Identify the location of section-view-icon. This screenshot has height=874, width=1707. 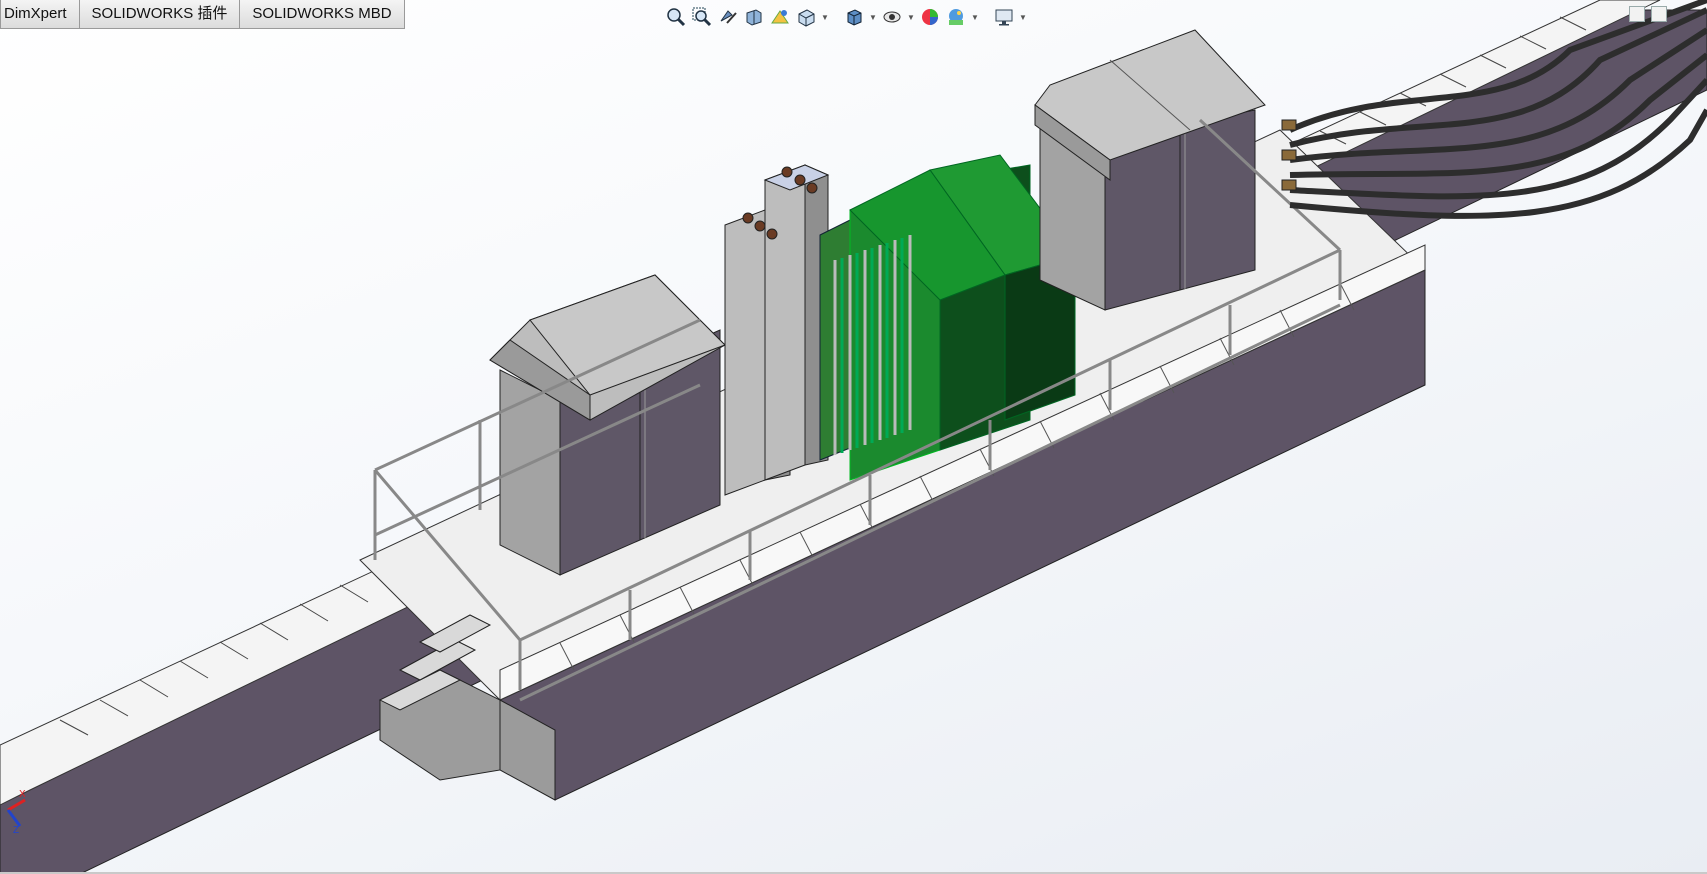
(754, 17).